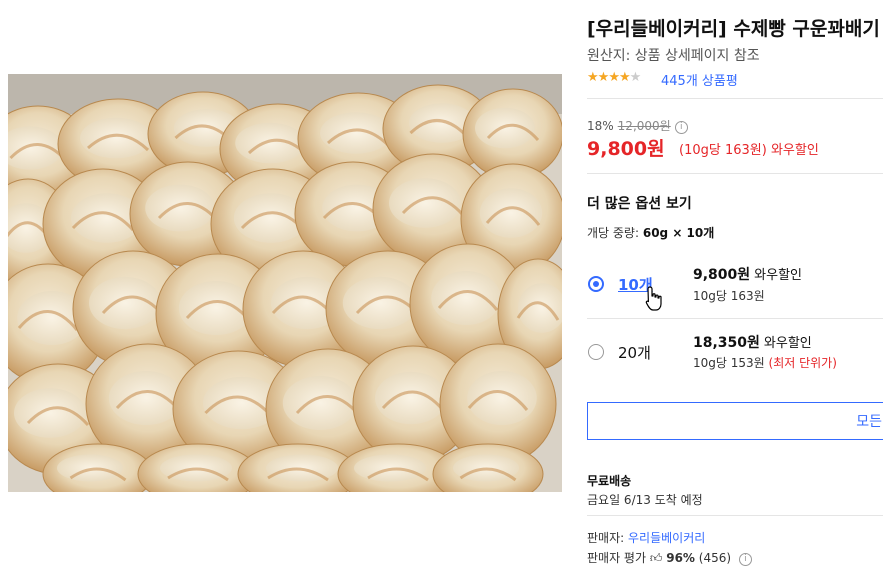  What do you see at coordinates (729, 363) in the screenshot?
I see `option-unit-price: 10g당 153원` at bounding box center [729, 363].